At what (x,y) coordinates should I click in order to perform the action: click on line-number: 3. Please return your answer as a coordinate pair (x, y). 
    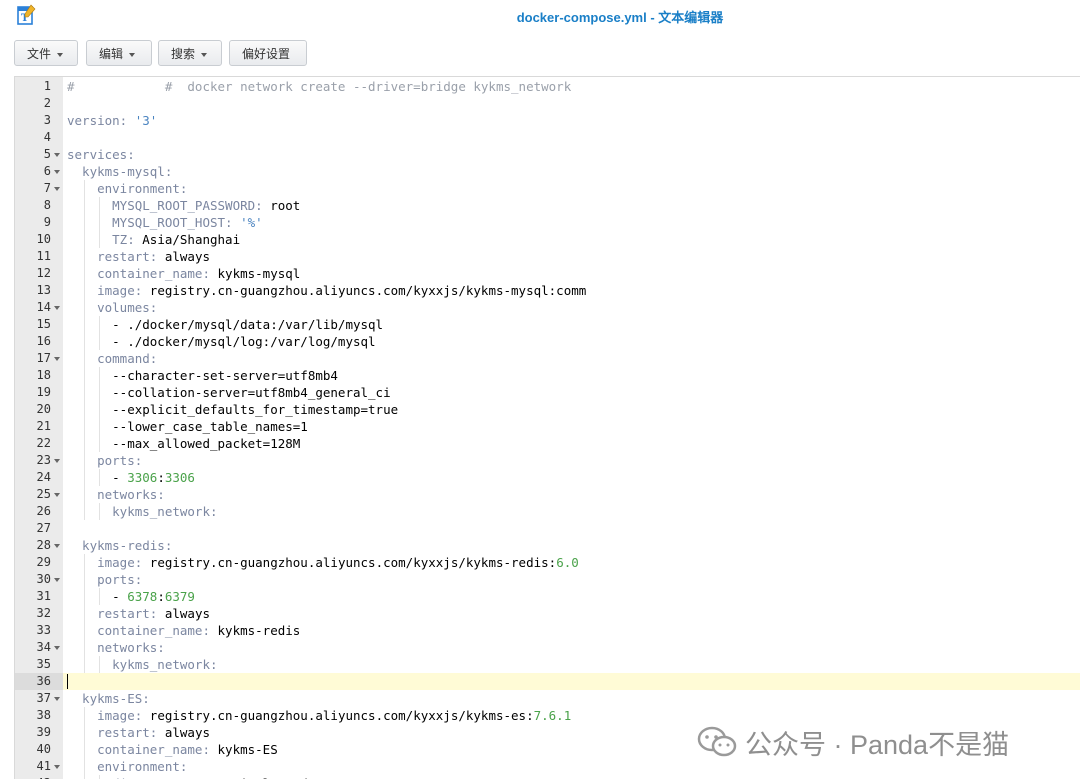
    Looking at the image, I should click on (47, 120).